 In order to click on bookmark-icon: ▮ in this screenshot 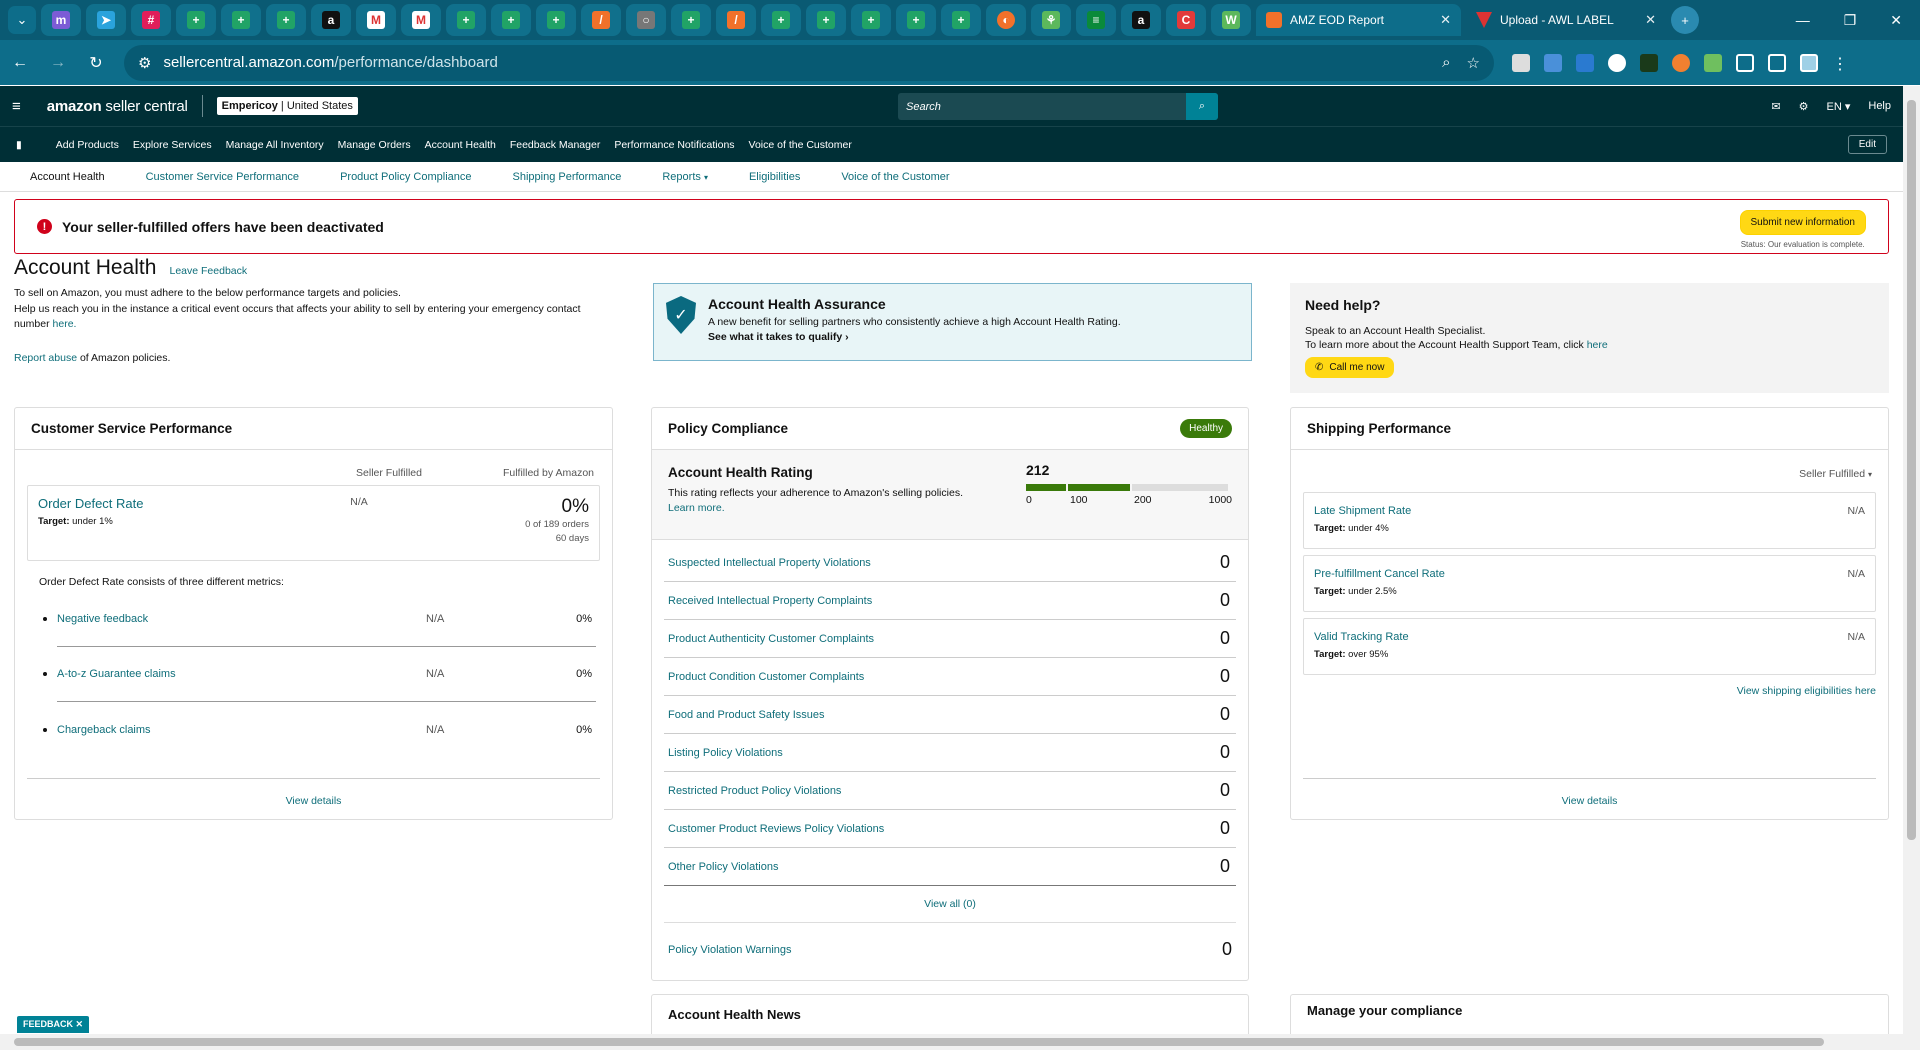, I will do `click(19, 145)`.